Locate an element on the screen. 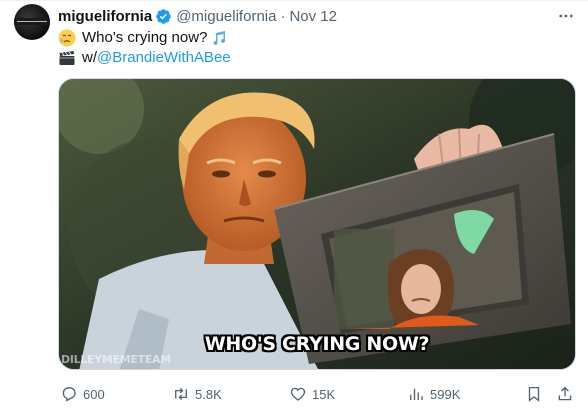  repost-count: 5.8K is located at coordinates (208, 394).